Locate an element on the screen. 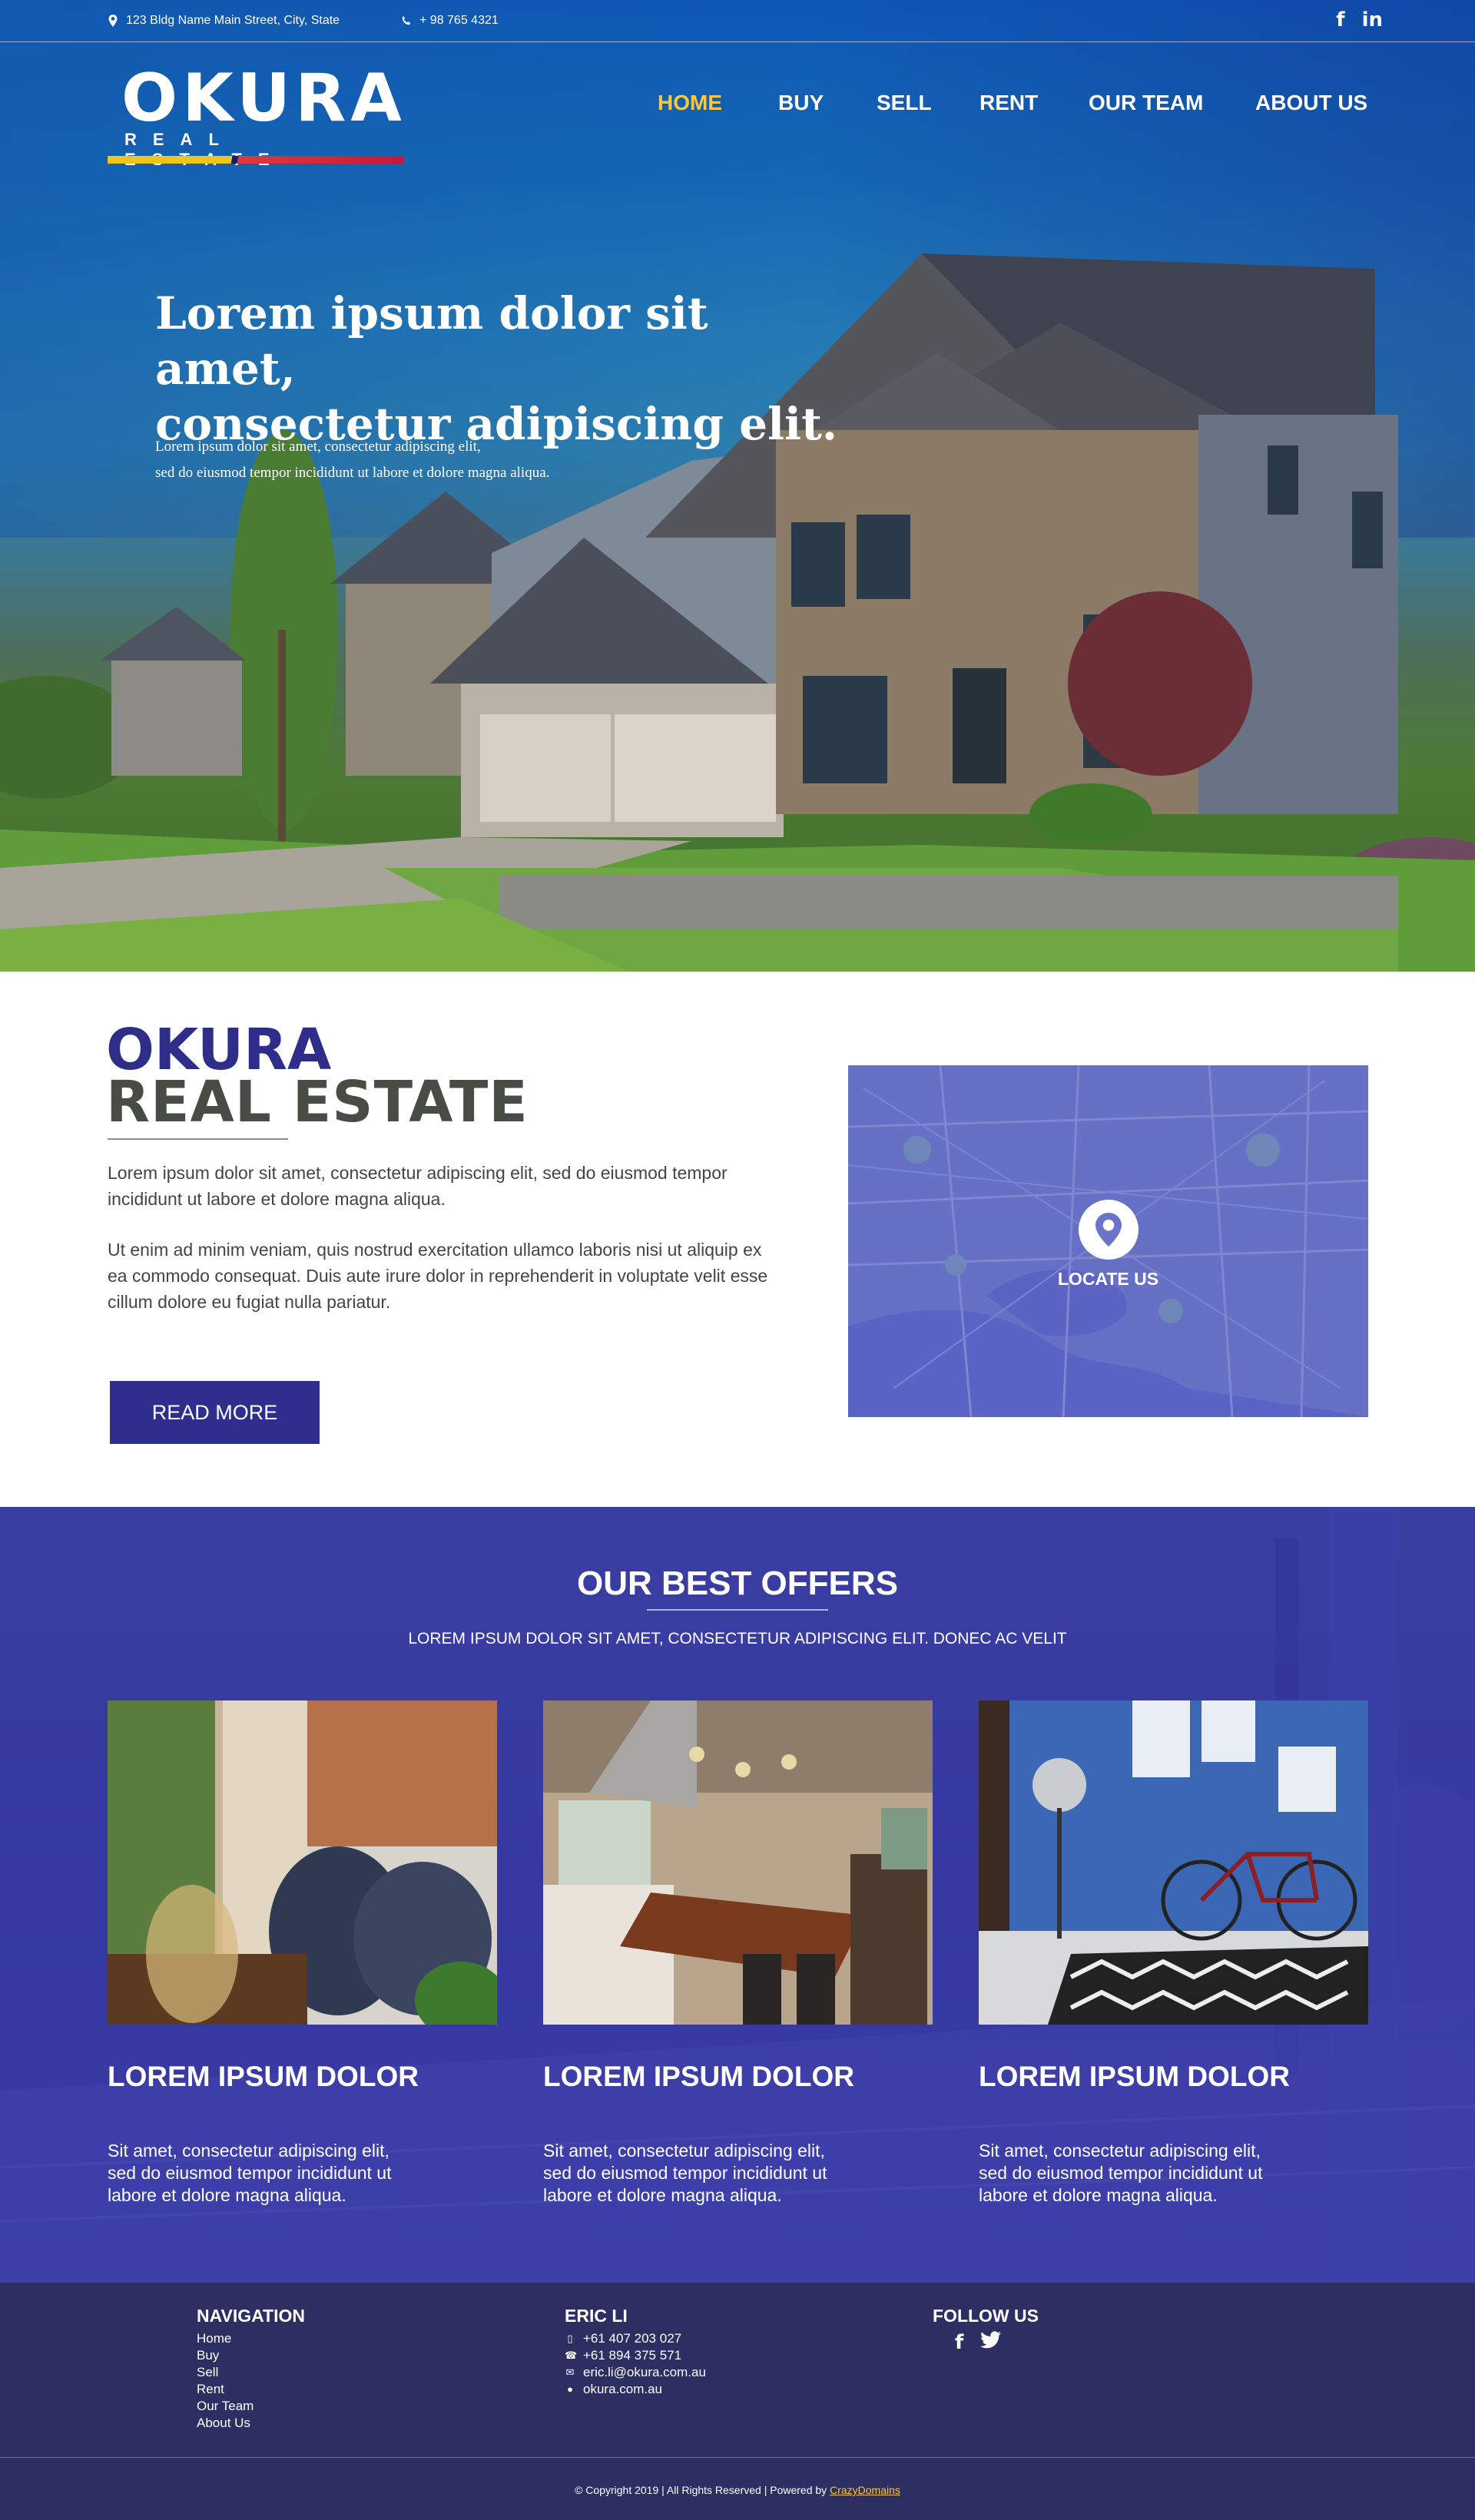  map-marker-icon is located at coordinates (113, 21).